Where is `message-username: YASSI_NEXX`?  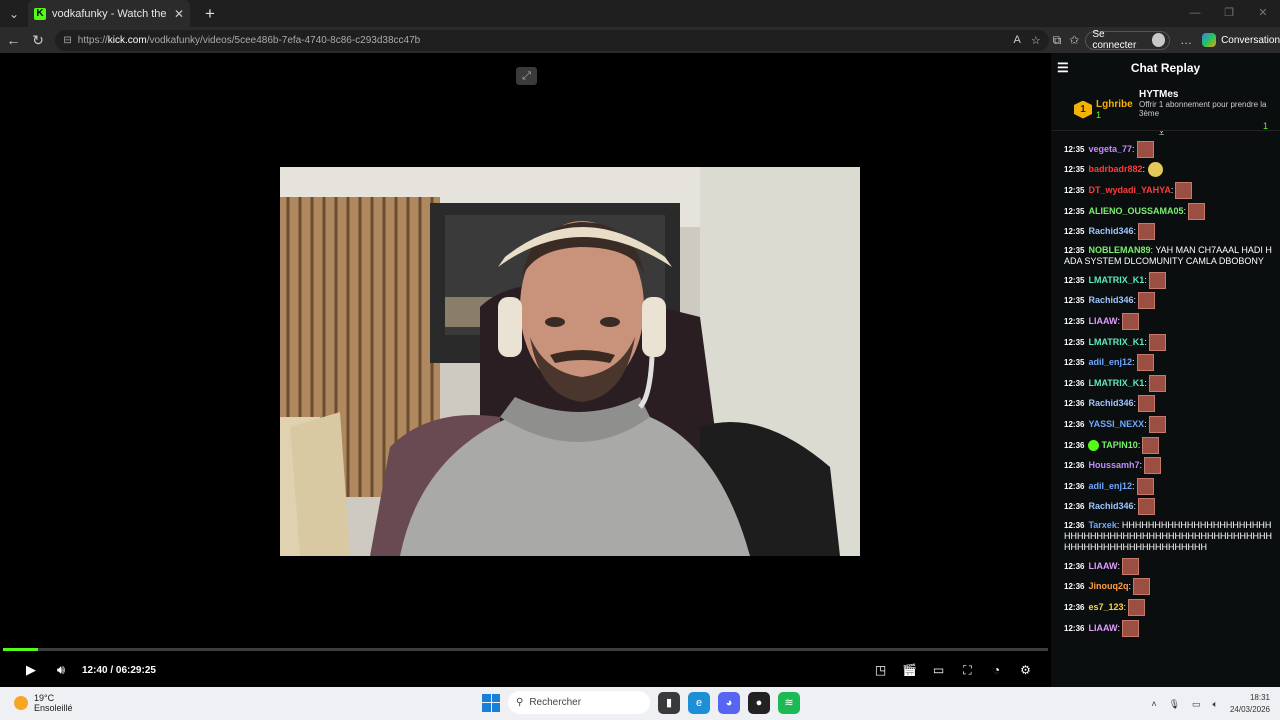
message-username: YASSI_NEXX is located at coordinates (1116, 424).